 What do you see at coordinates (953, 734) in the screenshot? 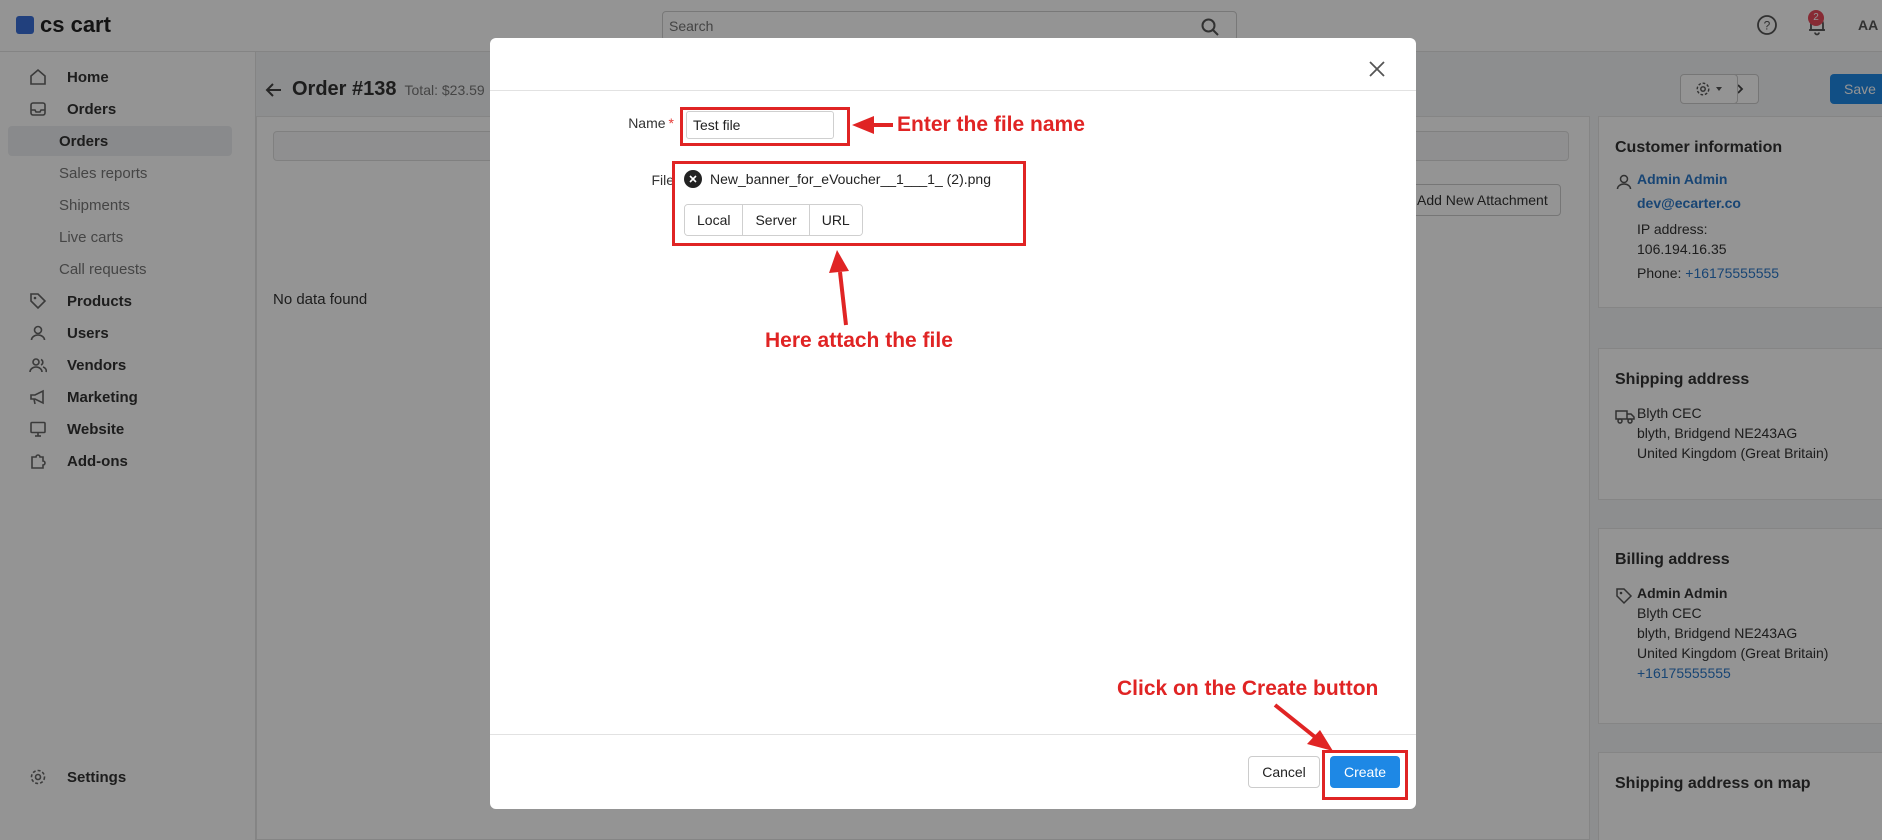
I see `footer-divider` at bounding box center [953, 734].